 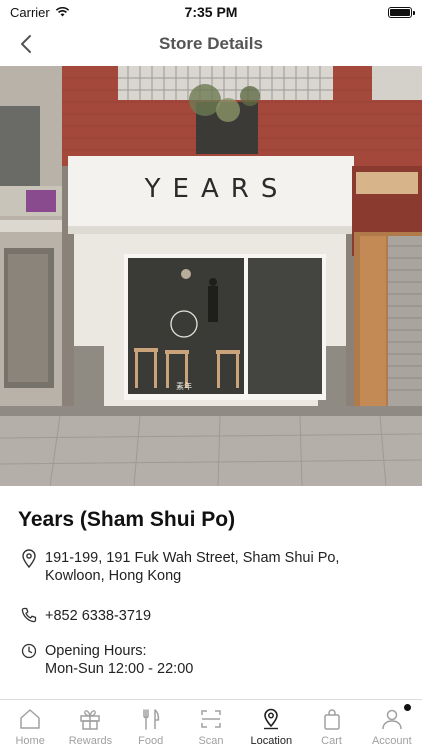 What do you see at coordinates (407, 707) in the screenshot?
I see `notification-badge` at bounding box center [407, 707].